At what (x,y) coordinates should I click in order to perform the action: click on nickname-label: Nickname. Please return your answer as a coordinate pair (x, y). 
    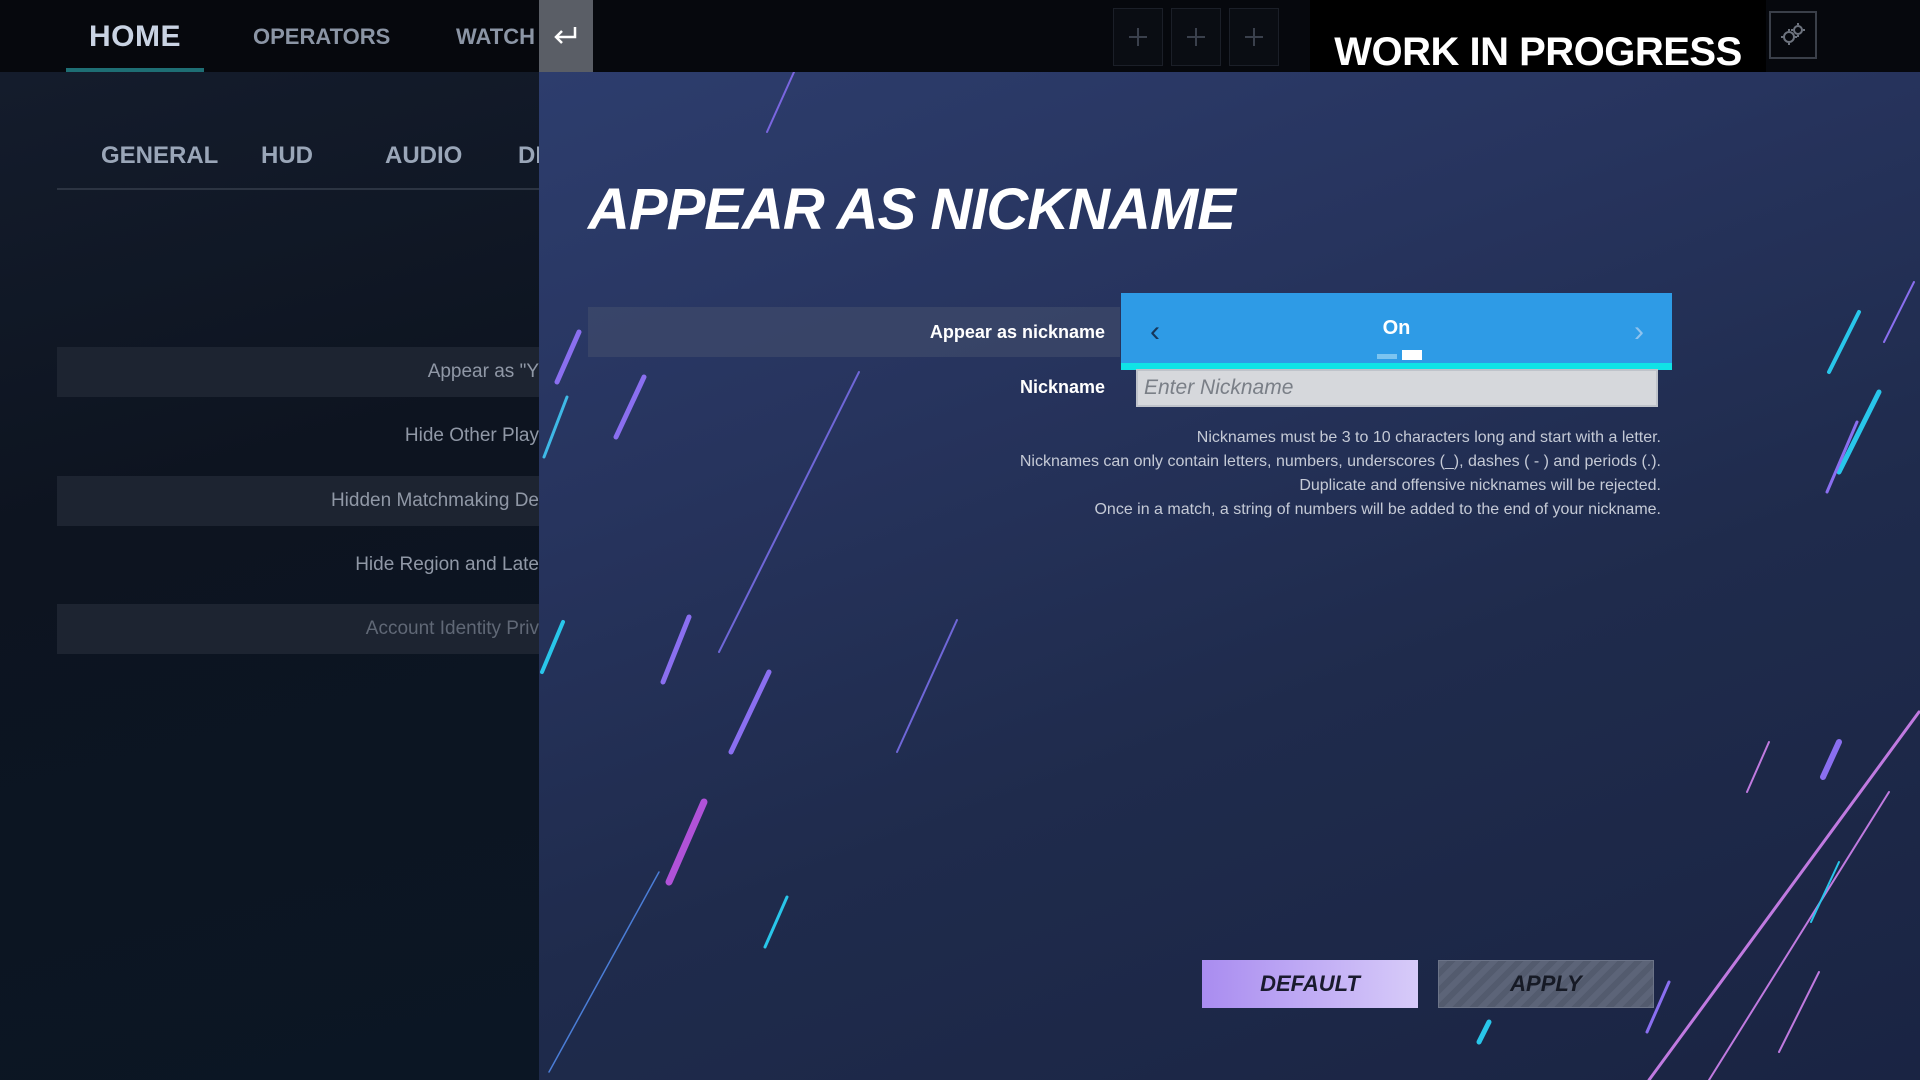
    Looking at the image, I should click on (1062, 387).